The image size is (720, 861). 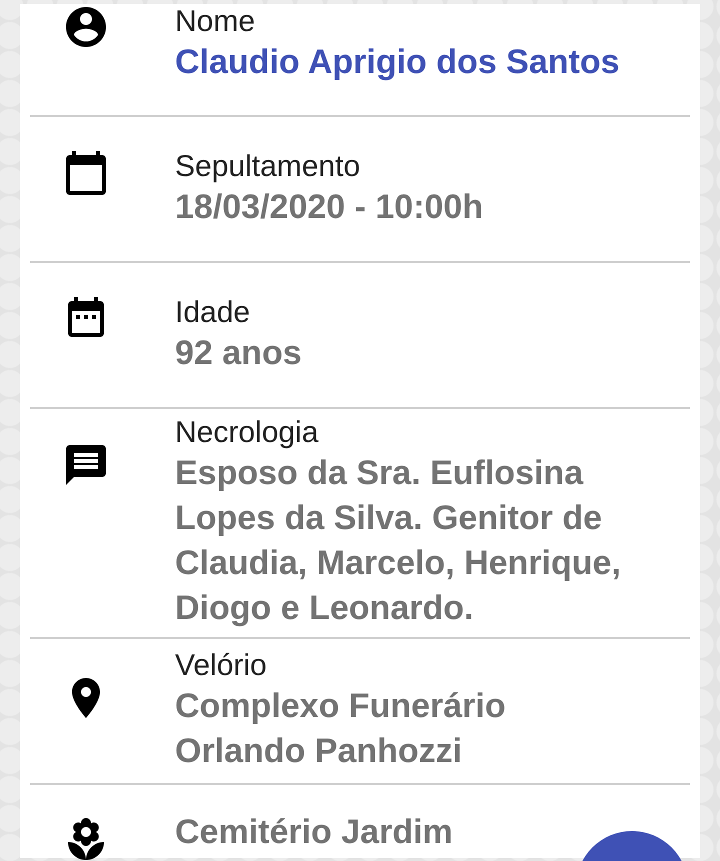 I want to click on map-pin-icon, so click(x=86, y=698).